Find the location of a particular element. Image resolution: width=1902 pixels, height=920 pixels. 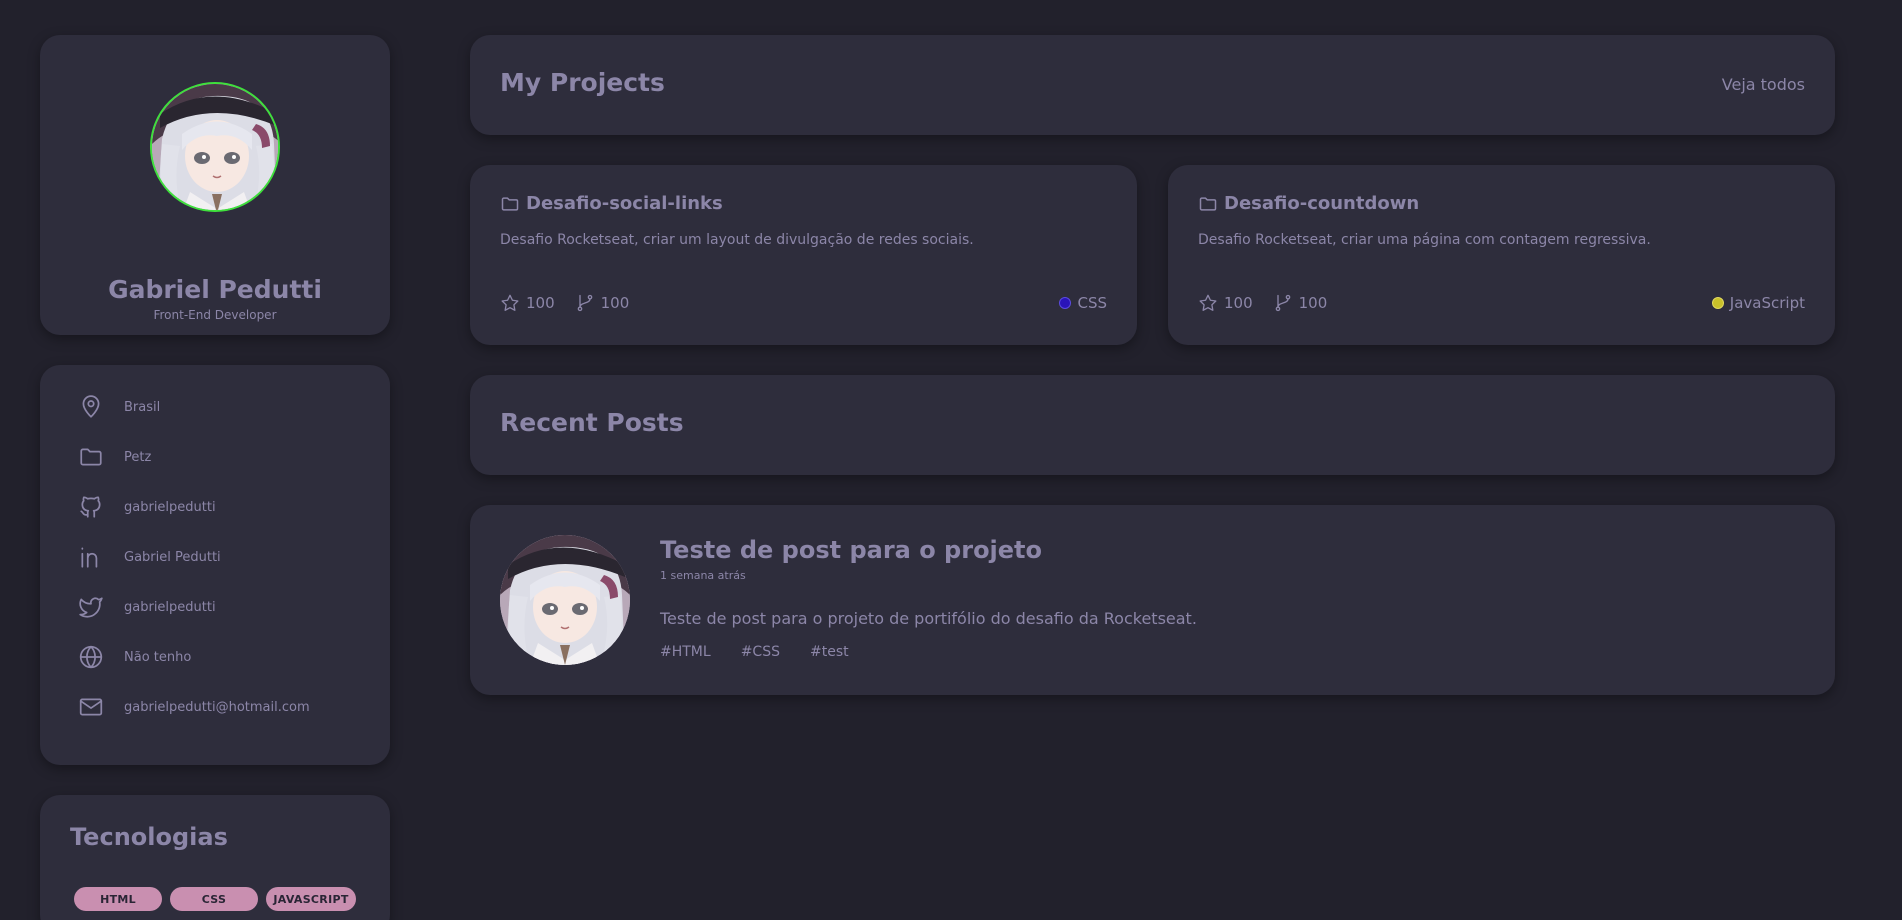

project-language: CSS is located at coordinates (1083, 303).